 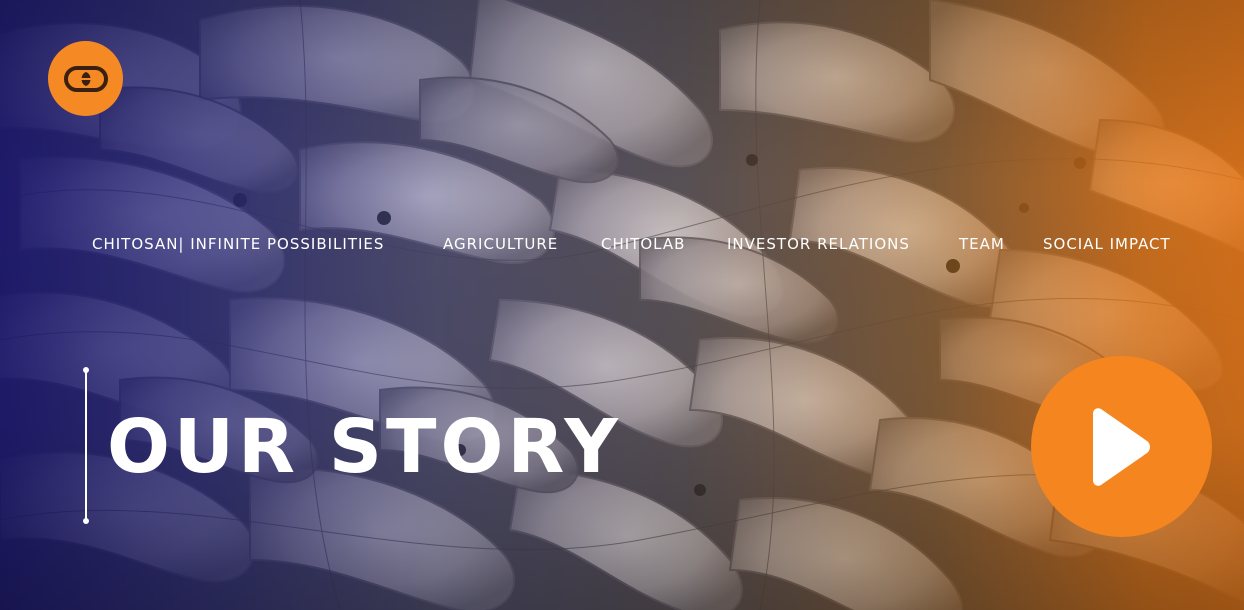 I want to click on nav-item-chitolab: CHITOLAB, so click(x=643, y=244).